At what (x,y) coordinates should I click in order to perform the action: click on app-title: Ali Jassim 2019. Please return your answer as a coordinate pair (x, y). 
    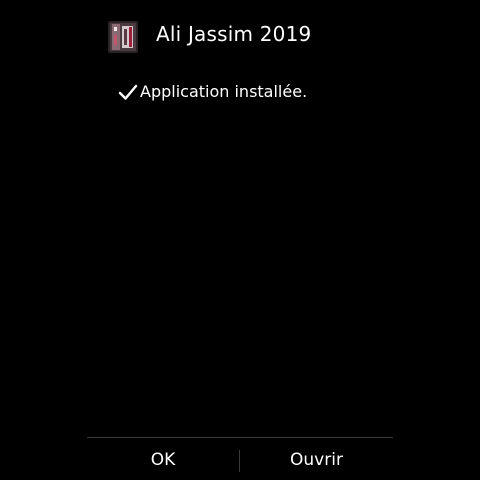
    Looking at the image, I should click on (234, 34).